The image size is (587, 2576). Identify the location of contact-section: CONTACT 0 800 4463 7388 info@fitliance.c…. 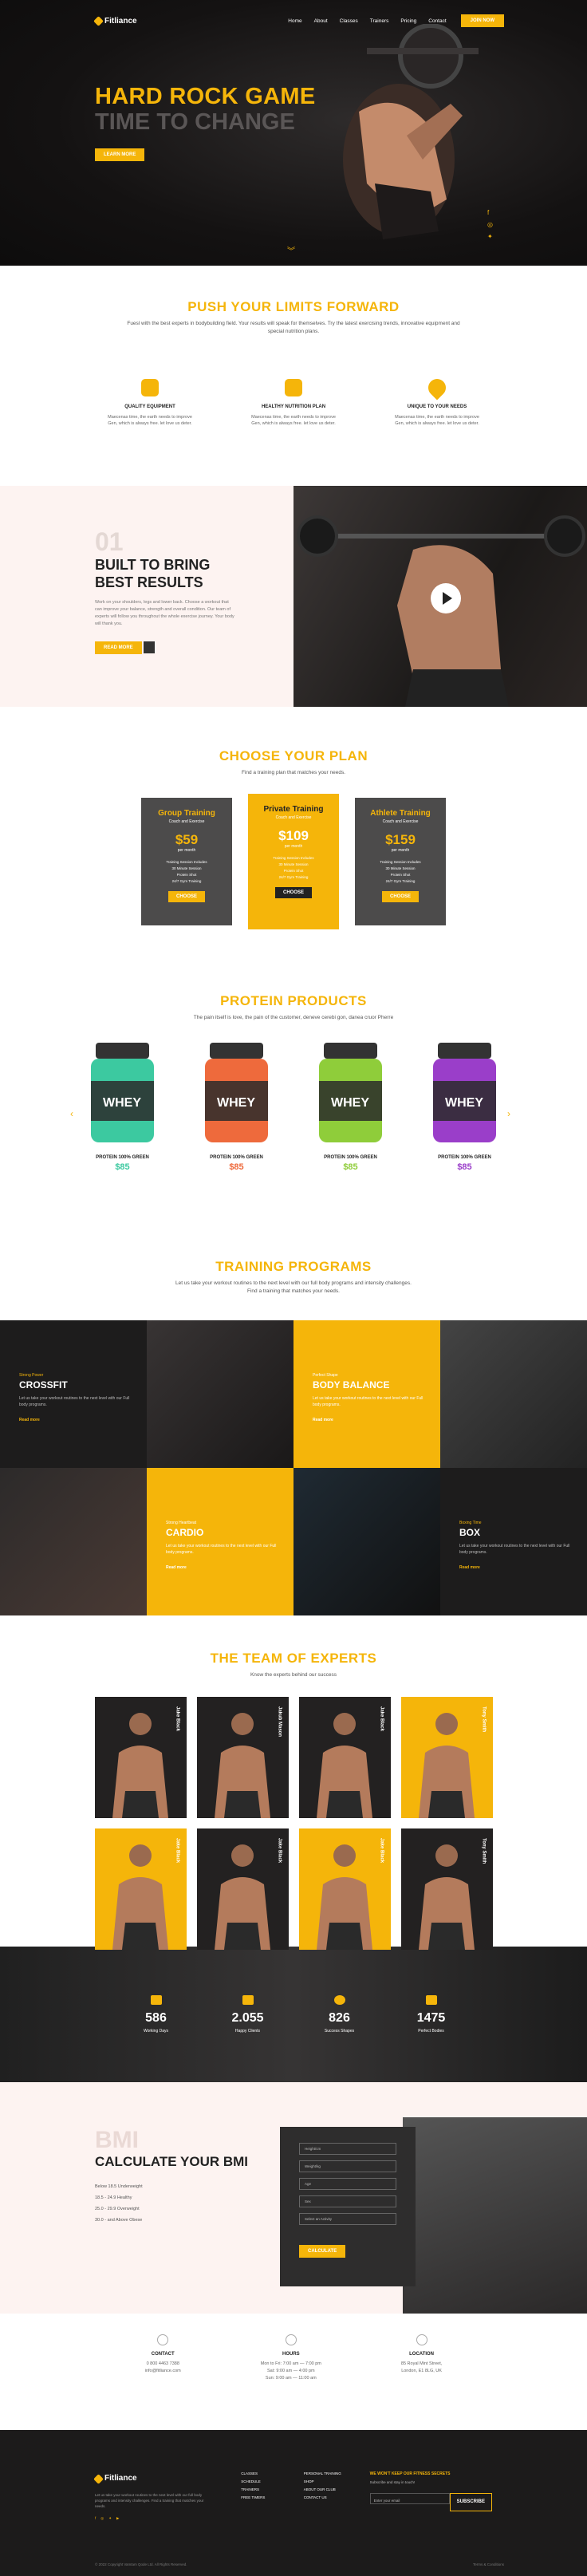
(293, 2372).